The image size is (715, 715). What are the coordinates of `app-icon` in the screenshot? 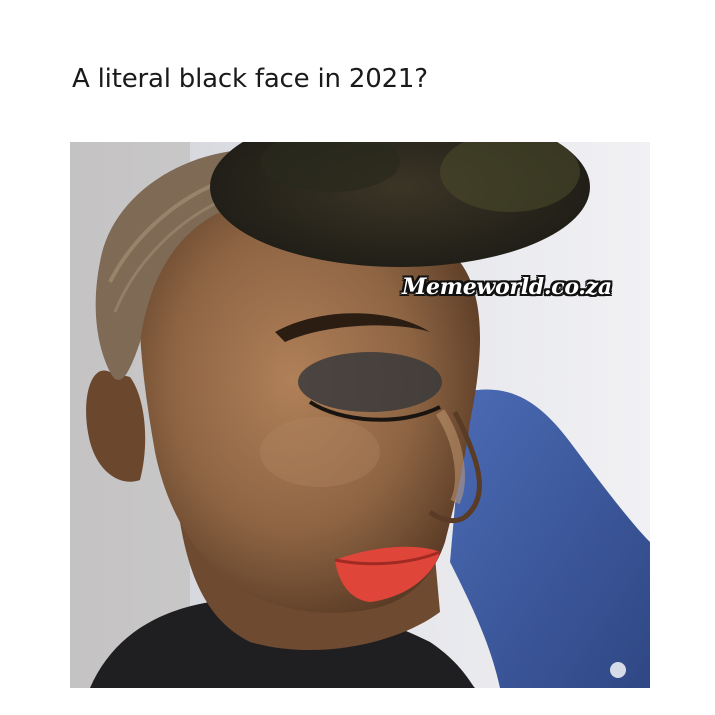 It's located at (618, 670).